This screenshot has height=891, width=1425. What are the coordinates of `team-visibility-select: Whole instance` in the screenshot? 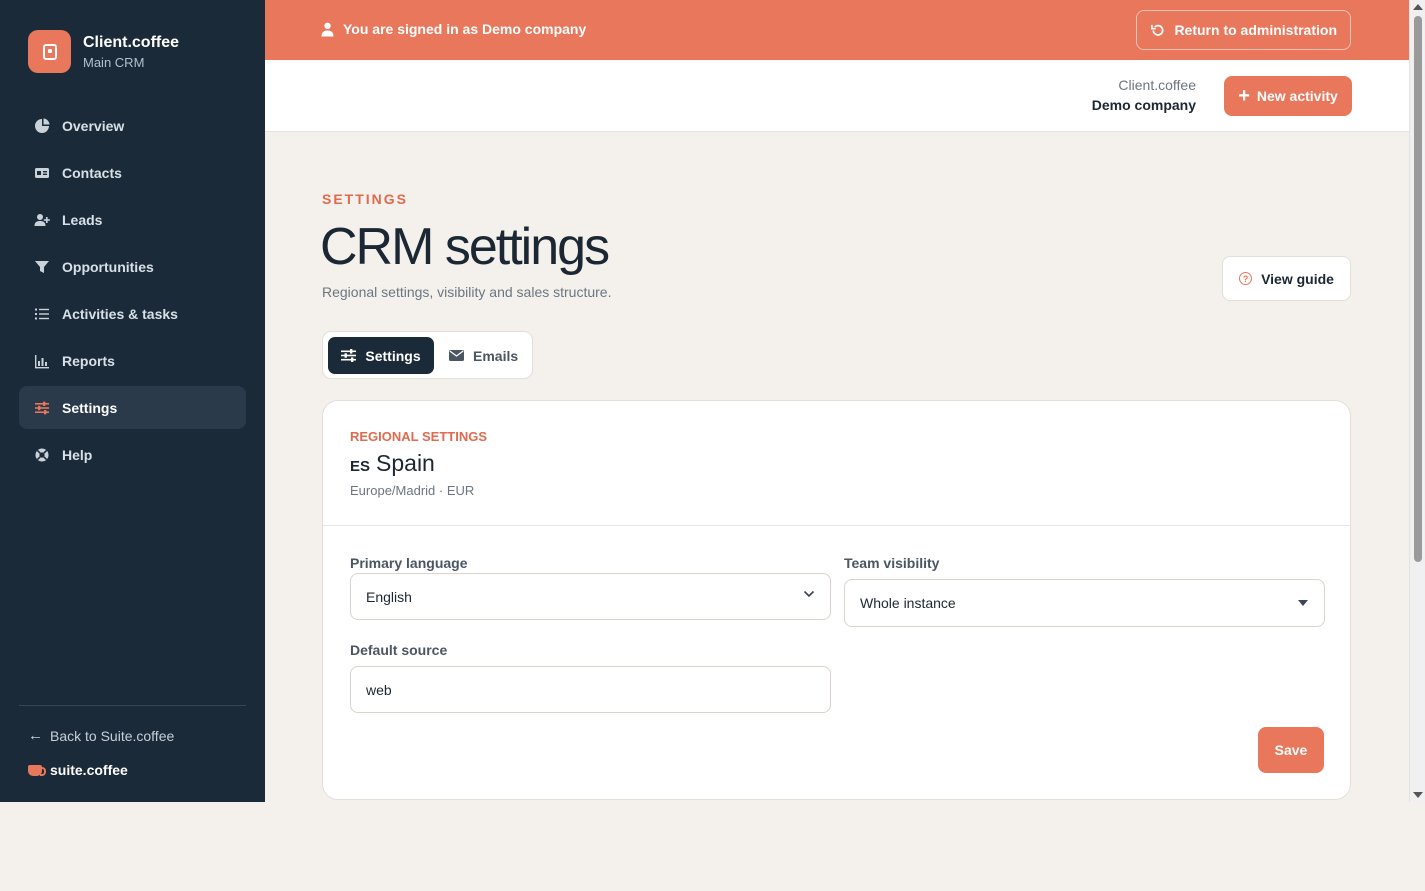 It's located at (1084, 603).